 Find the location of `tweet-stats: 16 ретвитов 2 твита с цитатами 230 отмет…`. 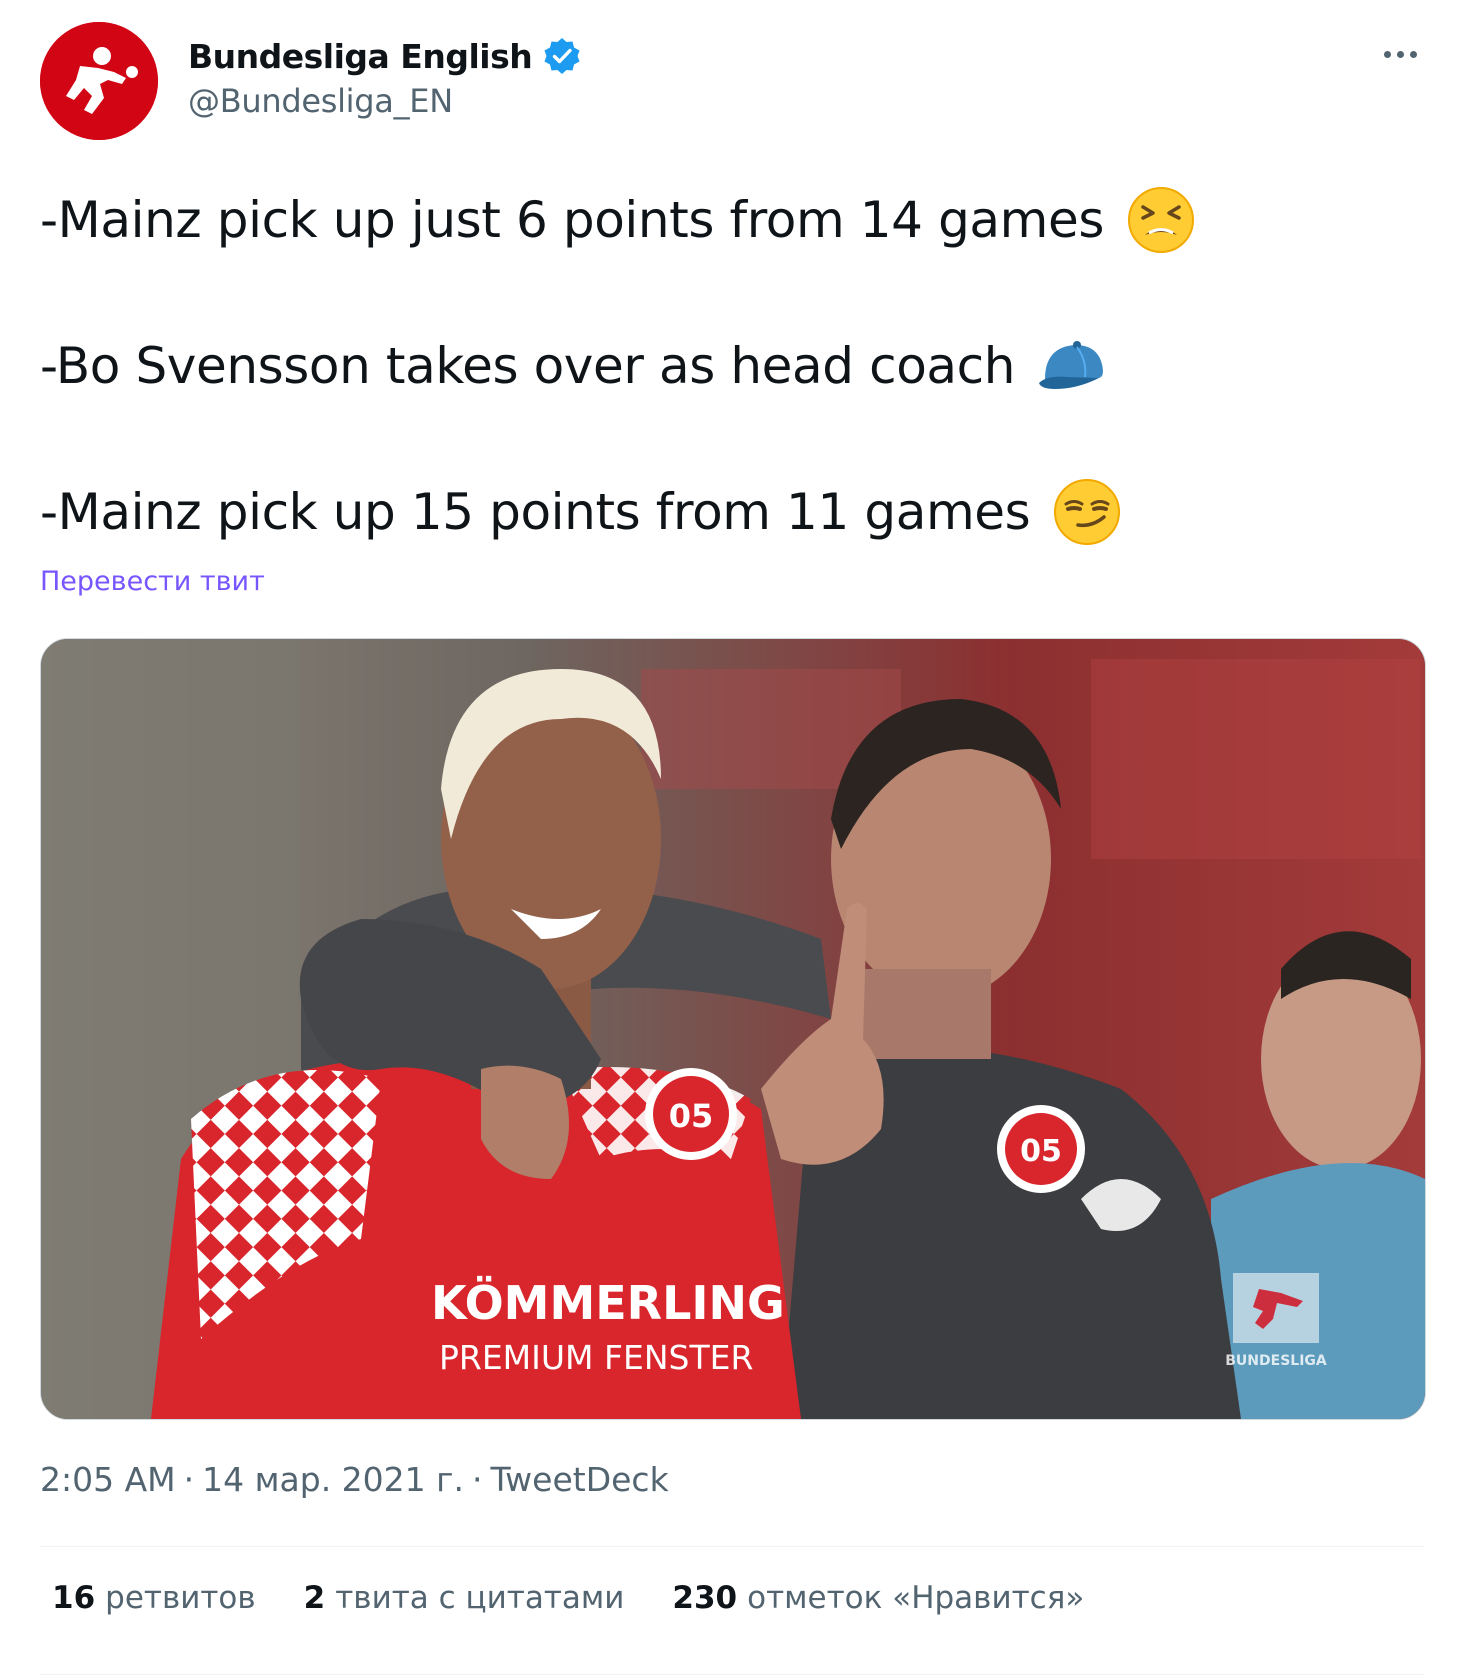

tweet-stats: 16 ретвитов 2 твита с цитатами 230 отмет… is located at coordinates (592, 1598).